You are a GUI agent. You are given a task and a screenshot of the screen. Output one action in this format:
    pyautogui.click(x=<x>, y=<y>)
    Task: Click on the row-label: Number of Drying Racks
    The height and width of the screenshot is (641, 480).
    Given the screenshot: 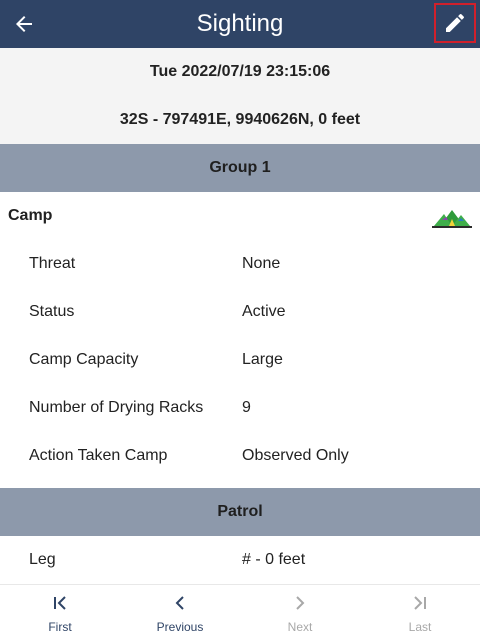 What is the action you would take?
    pyautogui.click(x=116, y=407)
    